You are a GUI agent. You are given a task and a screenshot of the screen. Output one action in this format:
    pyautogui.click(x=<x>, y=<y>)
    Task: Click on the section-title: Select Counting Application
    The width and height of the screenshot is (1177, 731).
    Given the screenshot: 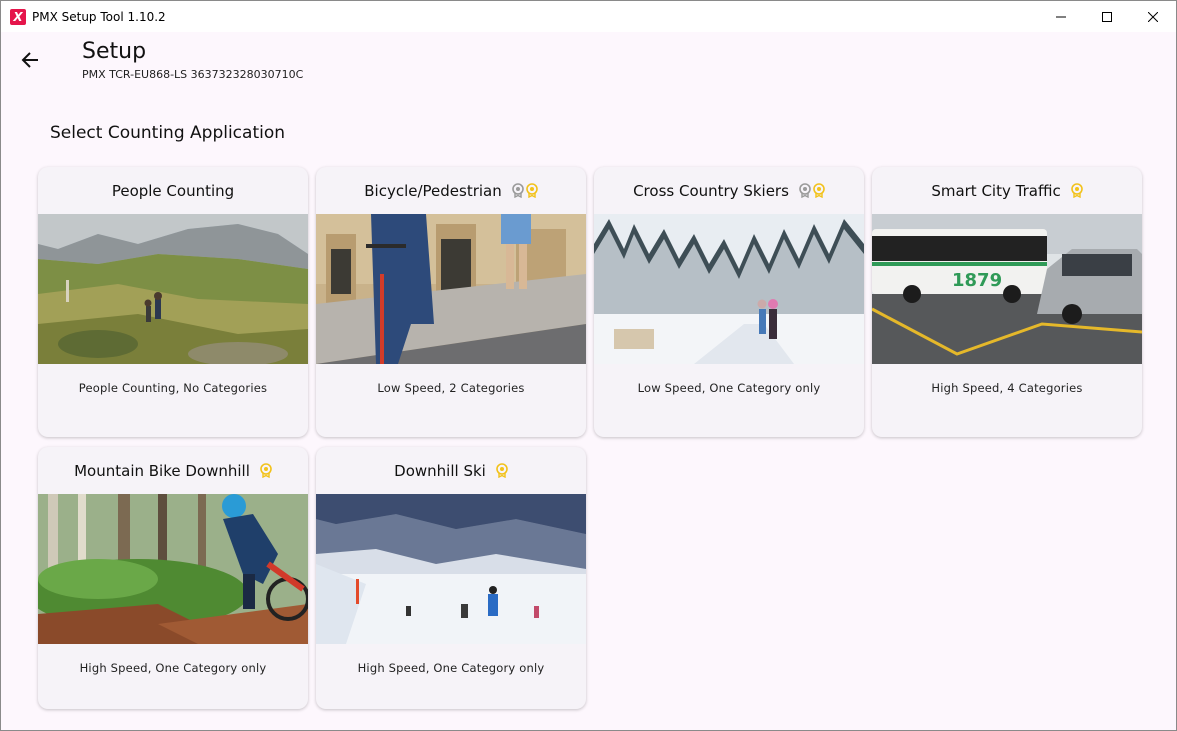 What is the action you would take?
    pyautogui.click(x=168, y=133)
    